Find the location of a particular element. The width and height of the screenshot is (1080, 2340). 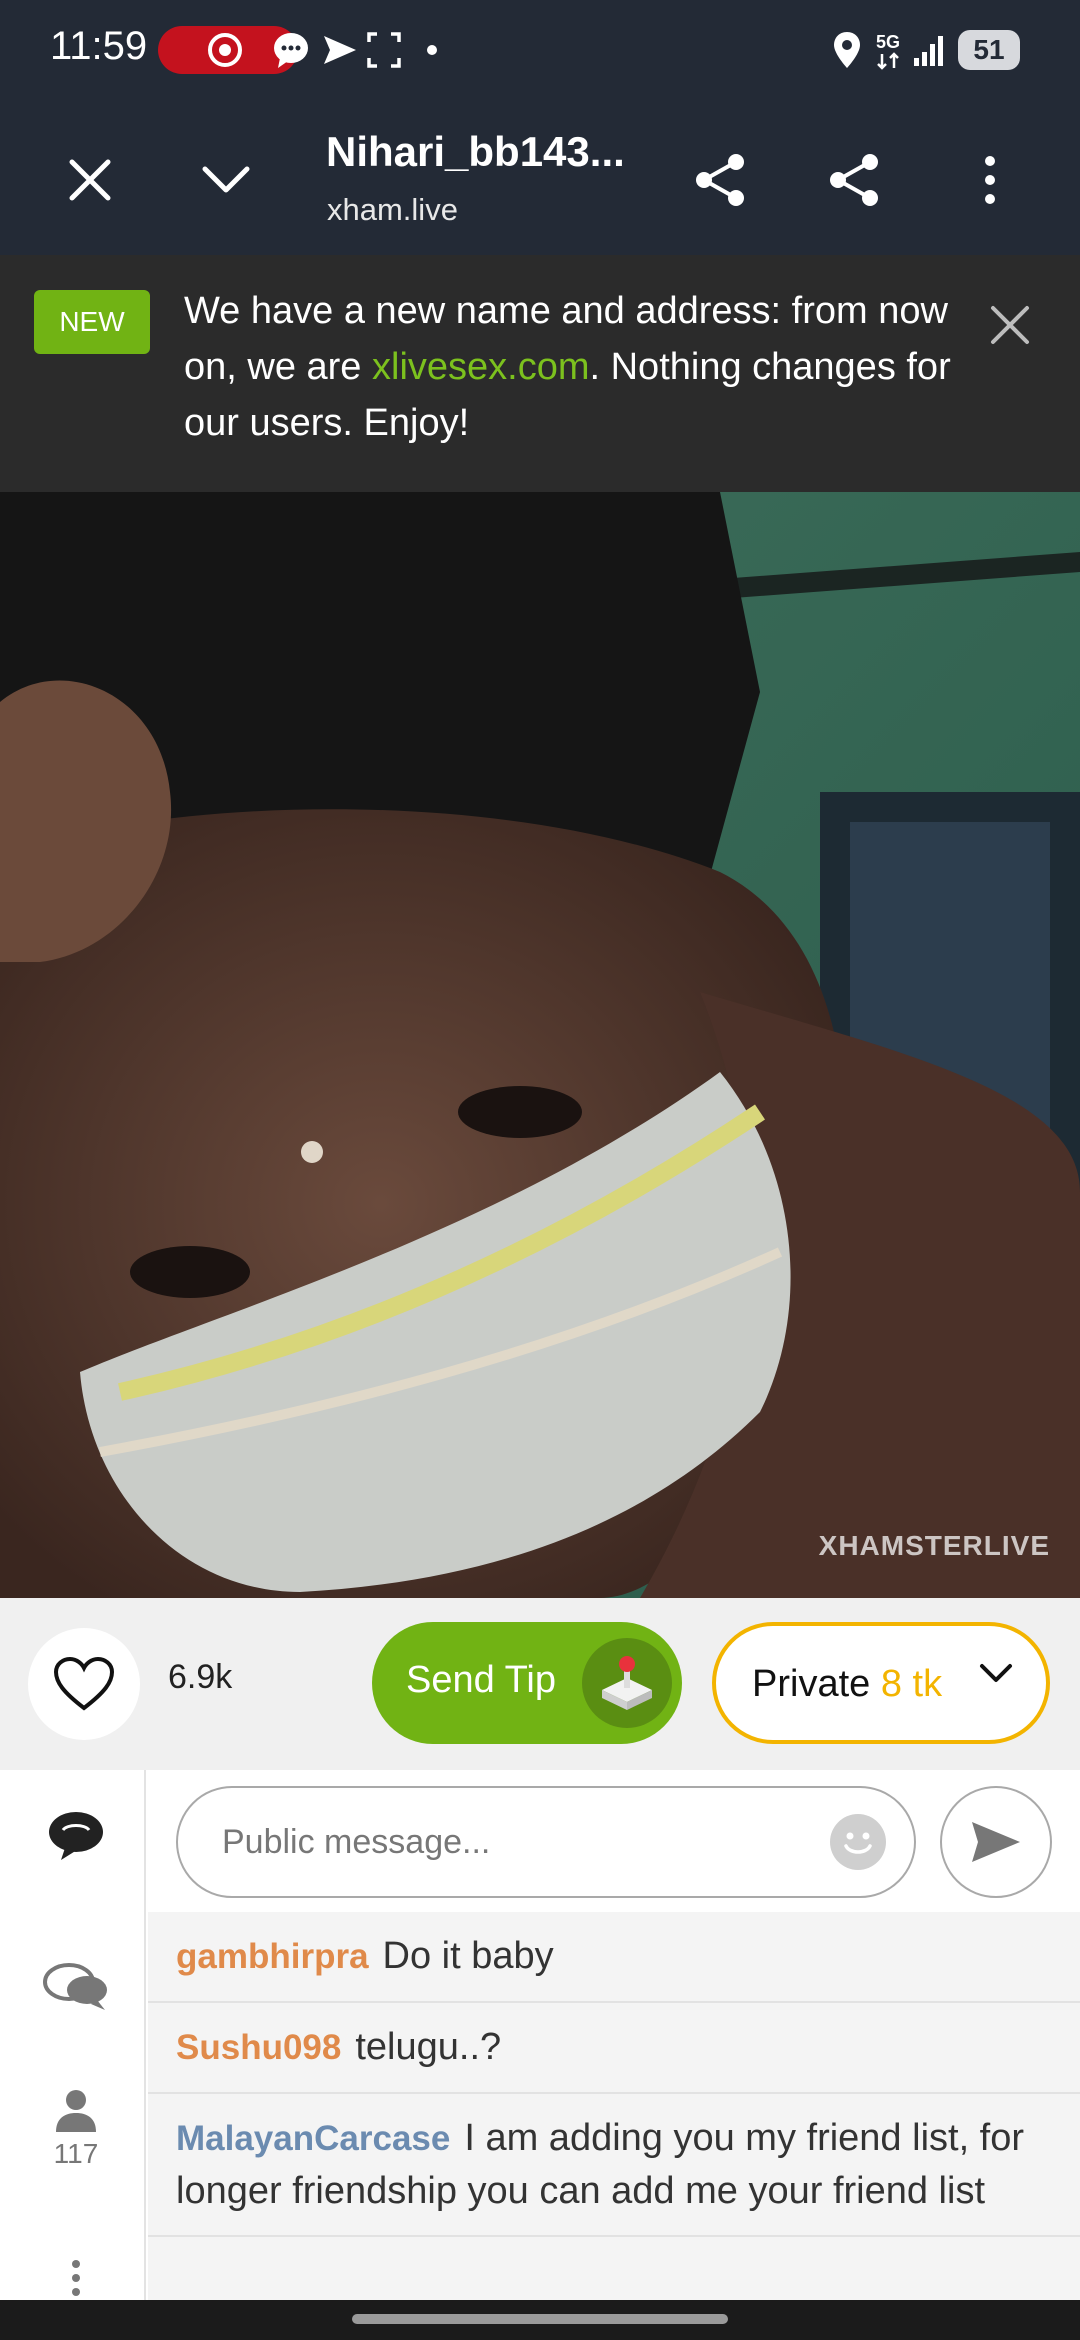

like-button is located at coordinates (84, 1684).